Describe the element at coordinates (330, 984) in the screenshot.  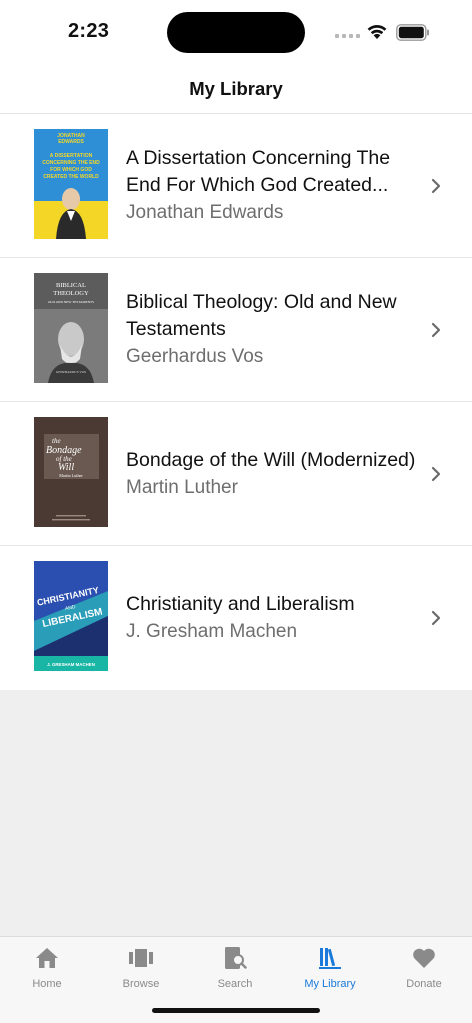
I see `tab-label: My Library` at that location.